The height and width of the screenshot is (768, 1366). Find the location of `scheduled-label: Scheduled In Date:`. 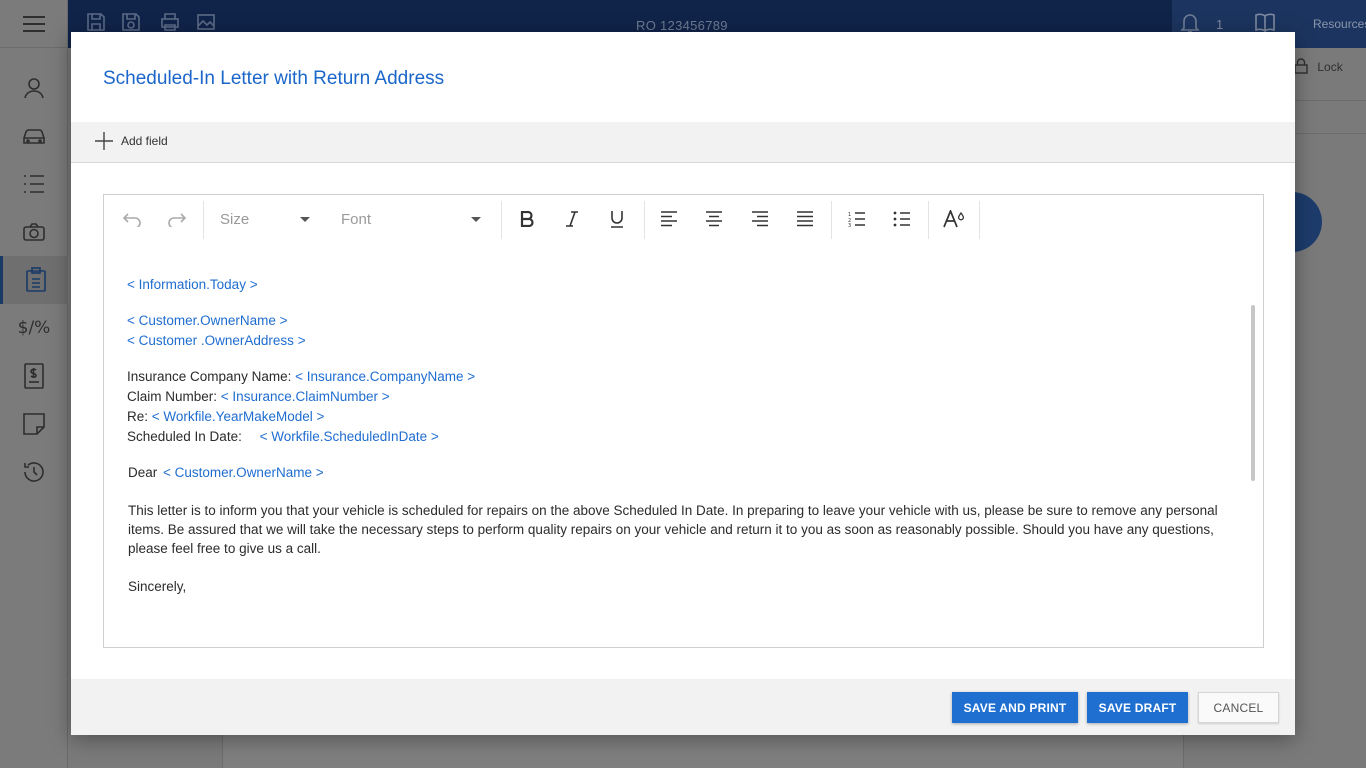

scheduled-label: Scheduled In Date: is located at coordinates (184, 436).